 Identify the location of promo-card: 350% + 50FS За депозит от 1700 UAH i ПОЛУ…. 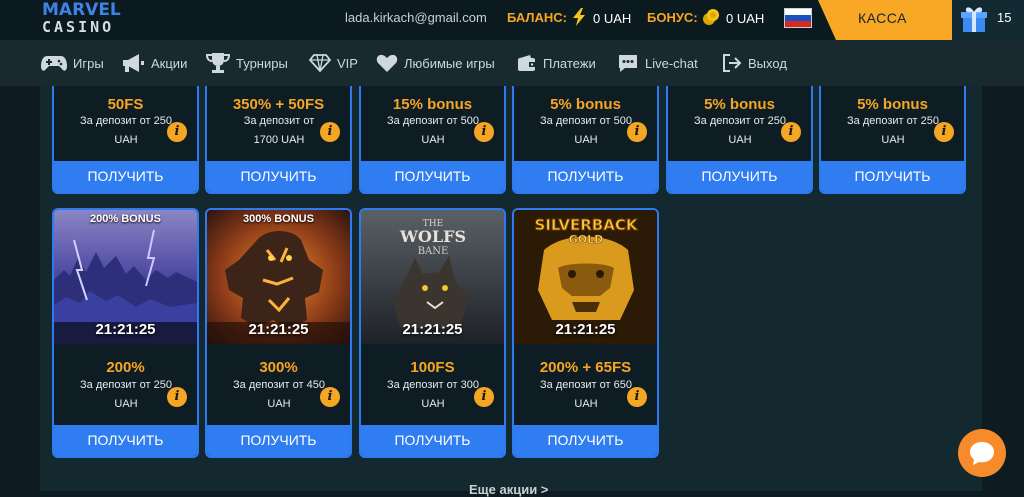
(278, 133).